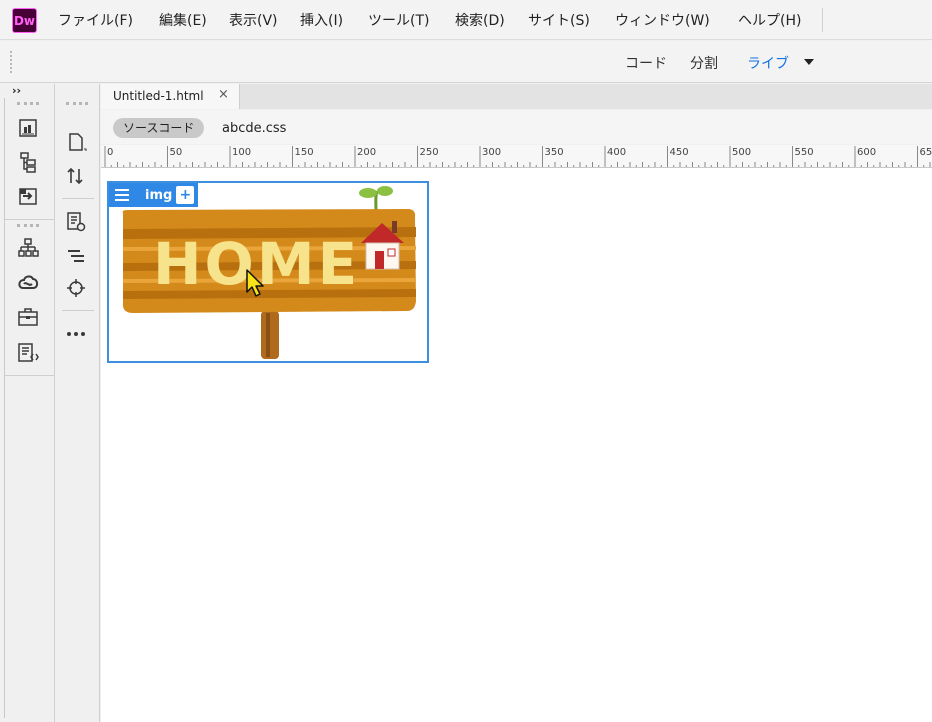  I want to click on menu-find: 検索(D), so click(480, 20).